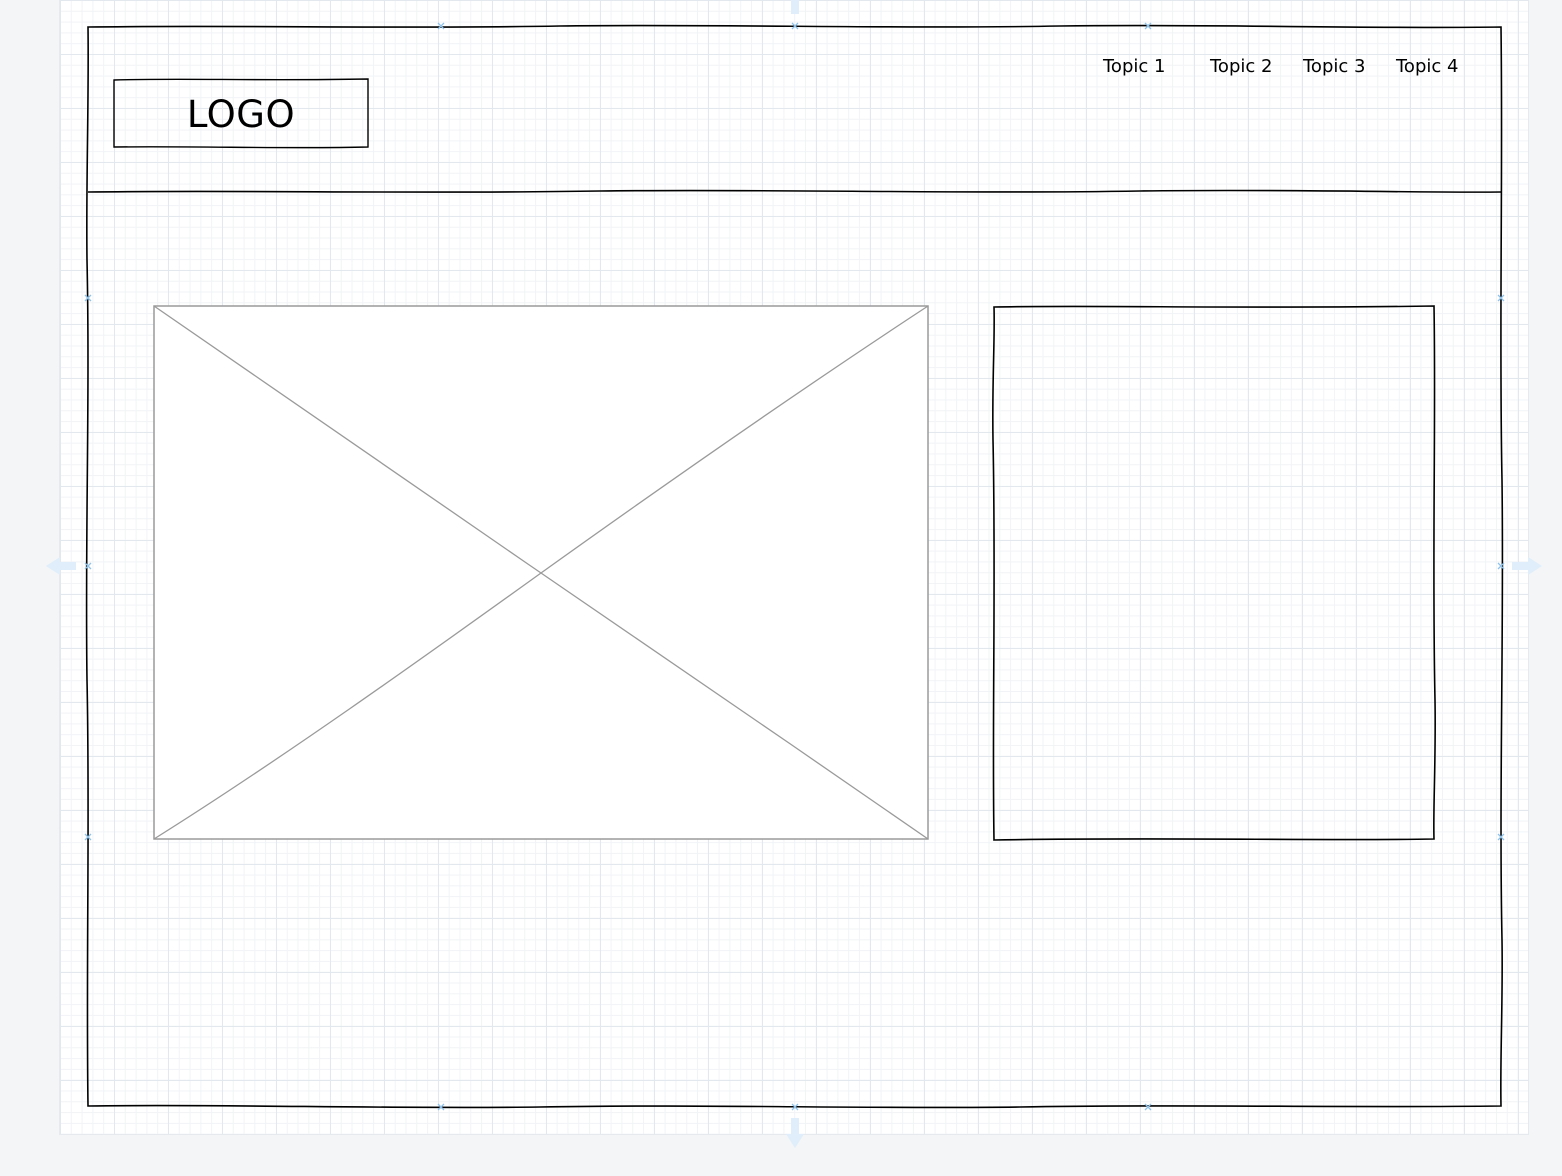  Describe the element at coordinates (61, 566) in the screenshot. I see `arrow-left-icon` at that location.